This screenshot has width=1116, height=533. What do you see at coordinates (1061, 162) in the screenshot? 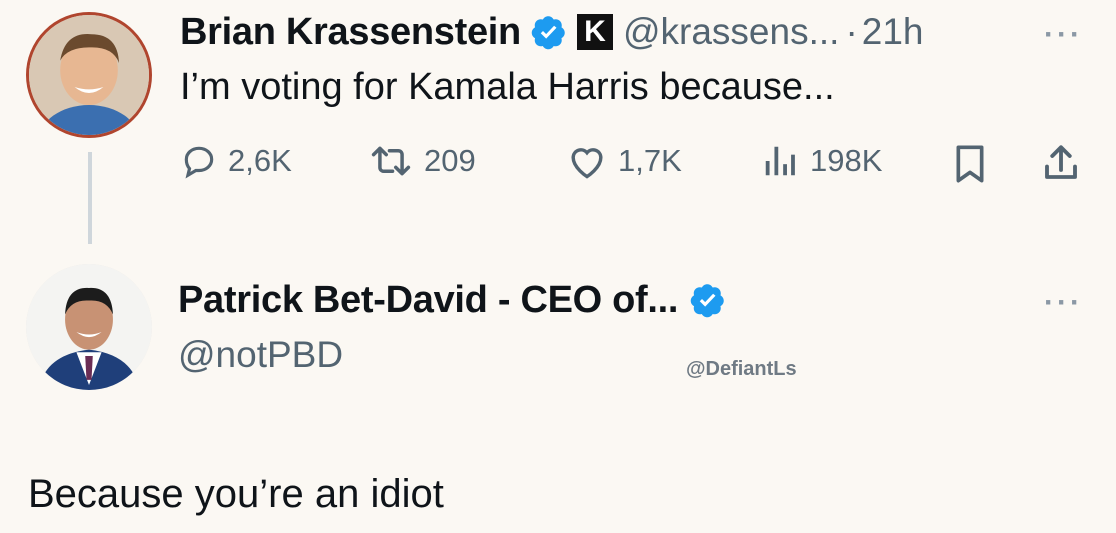
I see `share-icon` at bounding box center [1061, 162].